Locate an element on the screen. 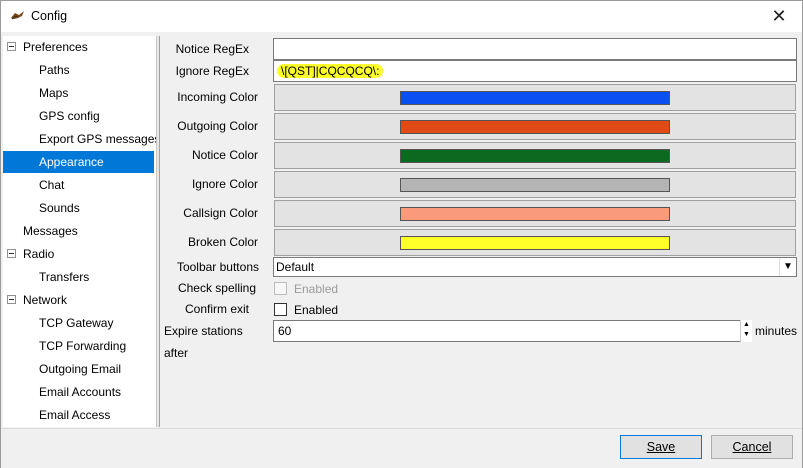 The height and width of the screenshot is (468, 803). tree-item-messages: Messages is located at coordinates (50, 231).